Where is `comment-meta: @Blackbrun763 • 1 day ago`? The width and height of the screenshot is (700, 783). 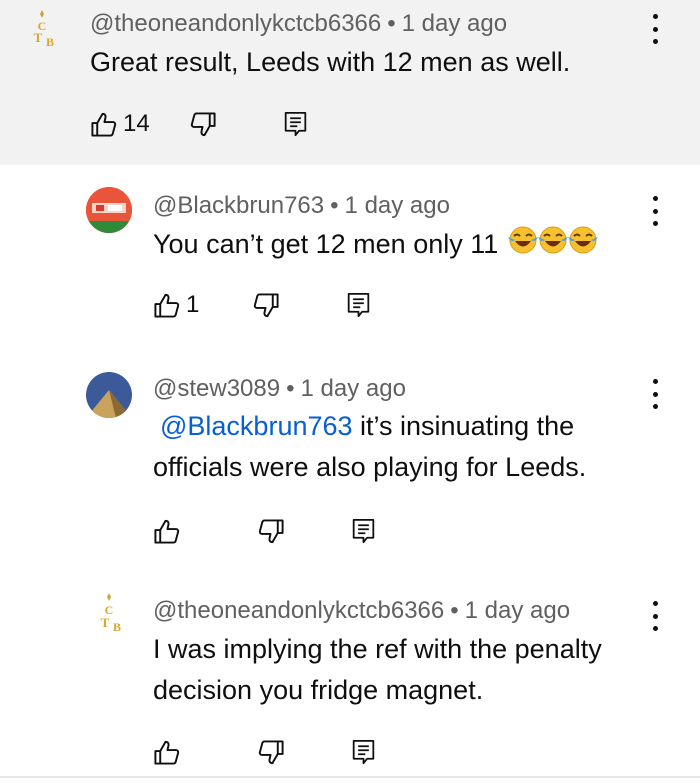
comment-meta: @Blackbrun763 • 1 day ago is located at coordinates (301, 206).